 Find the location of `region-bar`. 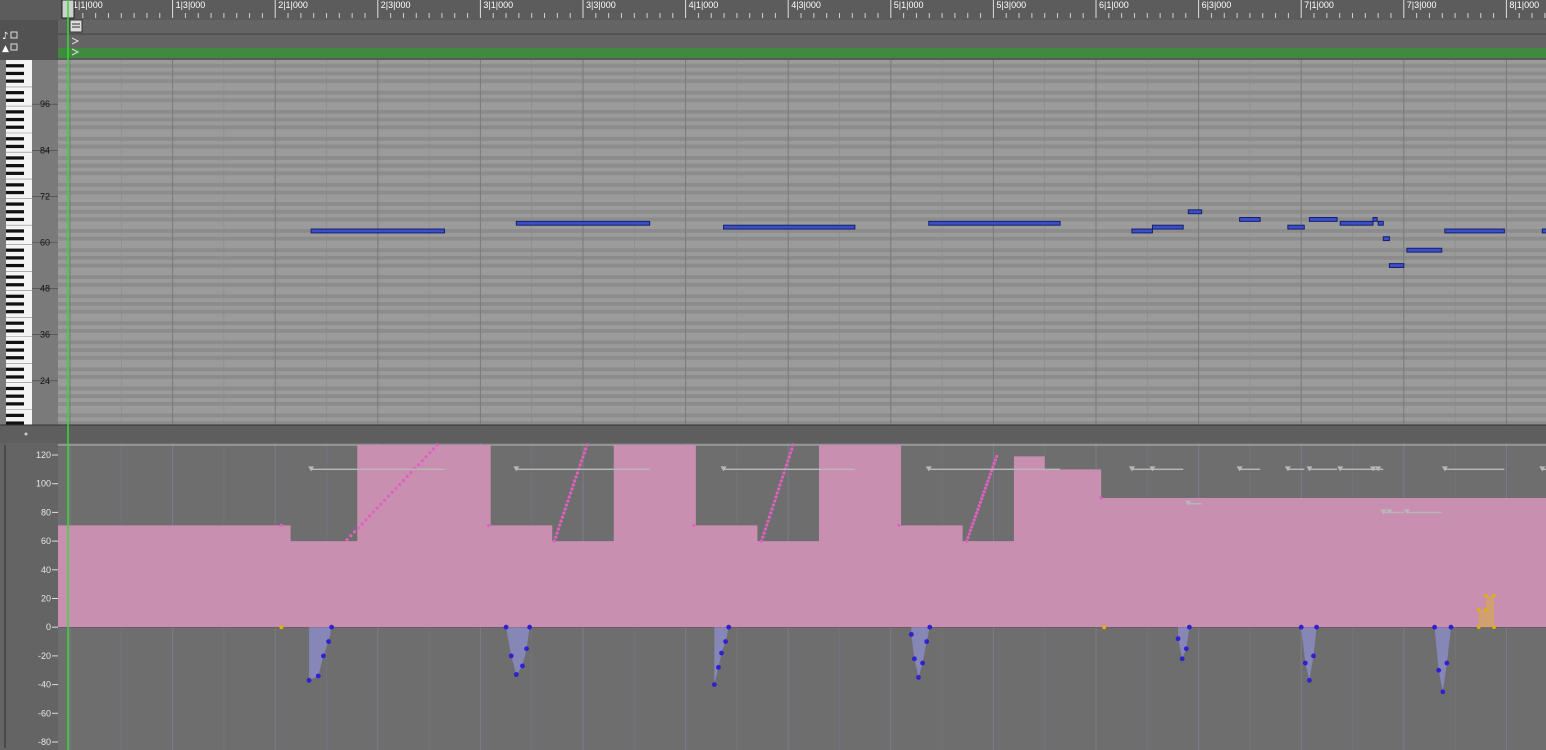

region-bar is located at coordinates (802, 53).